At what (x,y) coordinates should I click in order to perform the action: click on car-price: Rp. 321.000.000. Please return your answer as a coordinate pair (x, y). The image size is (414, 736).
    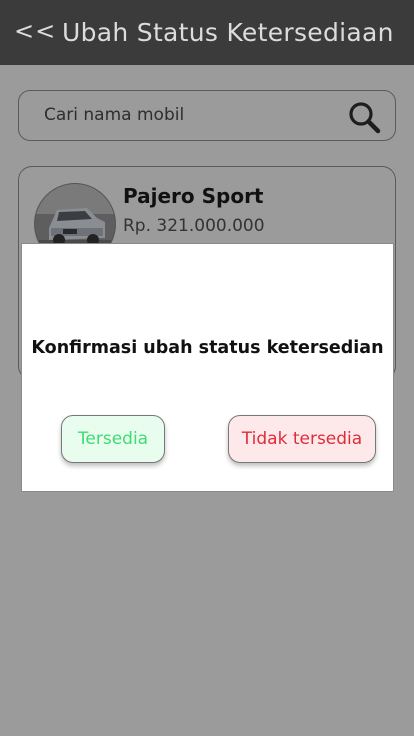
    Looking at the image, I should click on (194, 226).